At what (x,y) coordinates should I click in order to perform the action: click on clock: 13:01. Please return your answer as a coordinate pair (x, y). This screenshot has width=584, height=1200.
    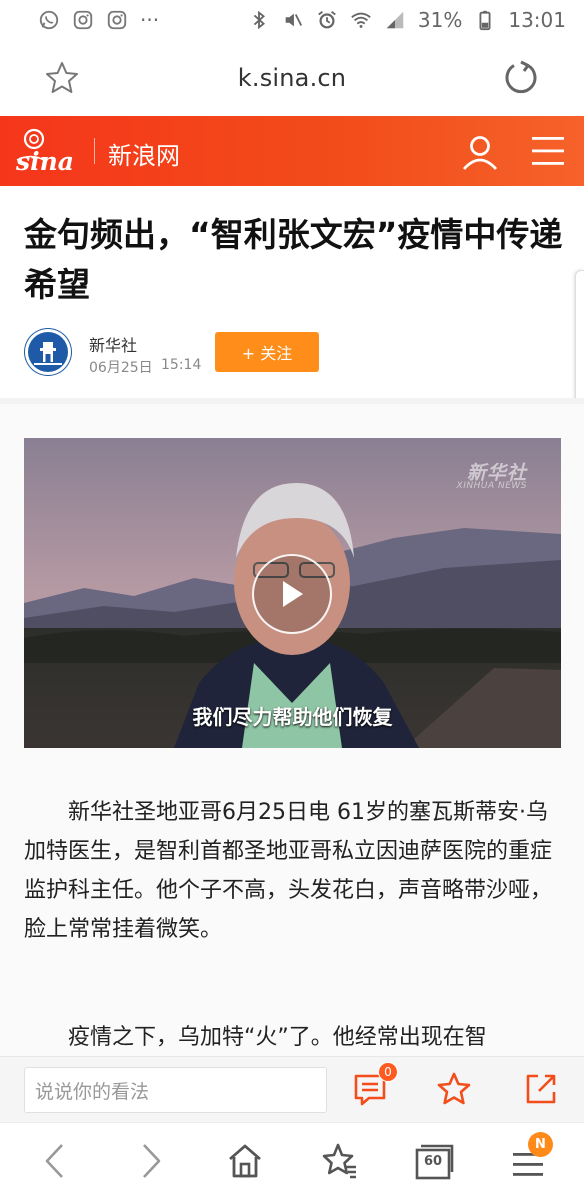
    Looking at the image, I should click on (537, 20).